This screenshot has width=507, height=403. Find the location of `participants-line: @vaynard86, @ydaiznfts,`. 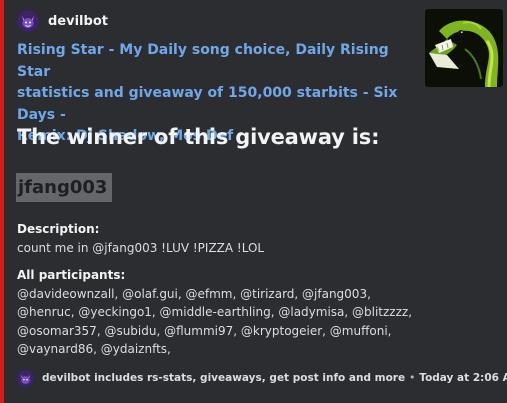

participants-line: @vaynard86, @ydaiznfts, is located at coordinates (94, 349).